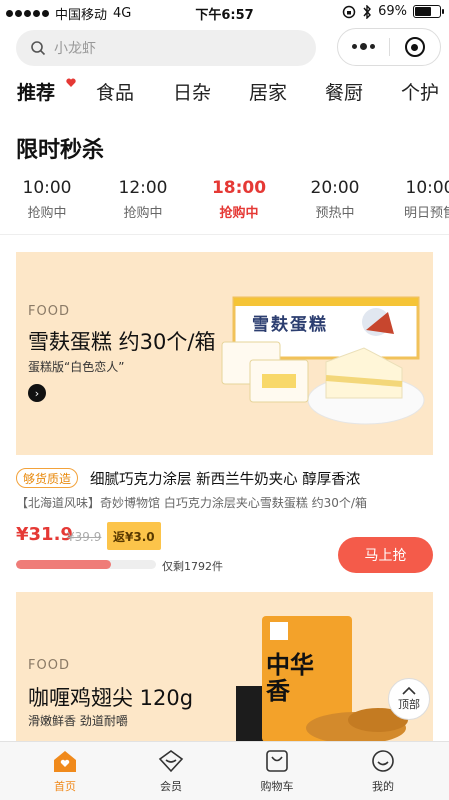 This screenshot has width=449, height=800. What do you see at coordinates (47, 199) in the screenshot?
I see `time-slot: 10:00 抢购中` at bounding box center [47, 199].